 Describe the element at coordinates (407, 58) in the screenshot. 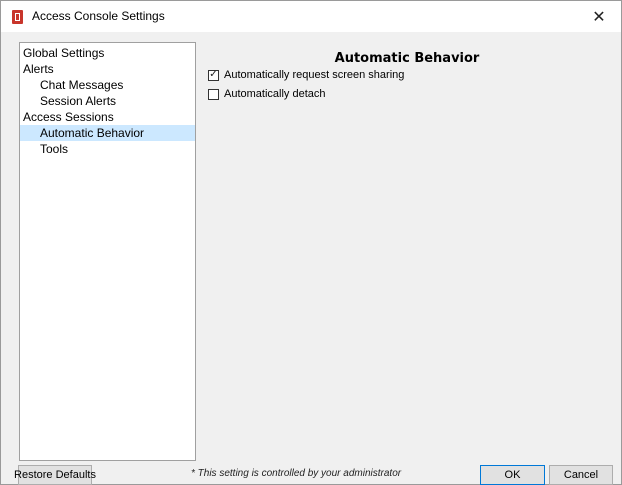

I see `section-title: Automatic Behavior` at that location.